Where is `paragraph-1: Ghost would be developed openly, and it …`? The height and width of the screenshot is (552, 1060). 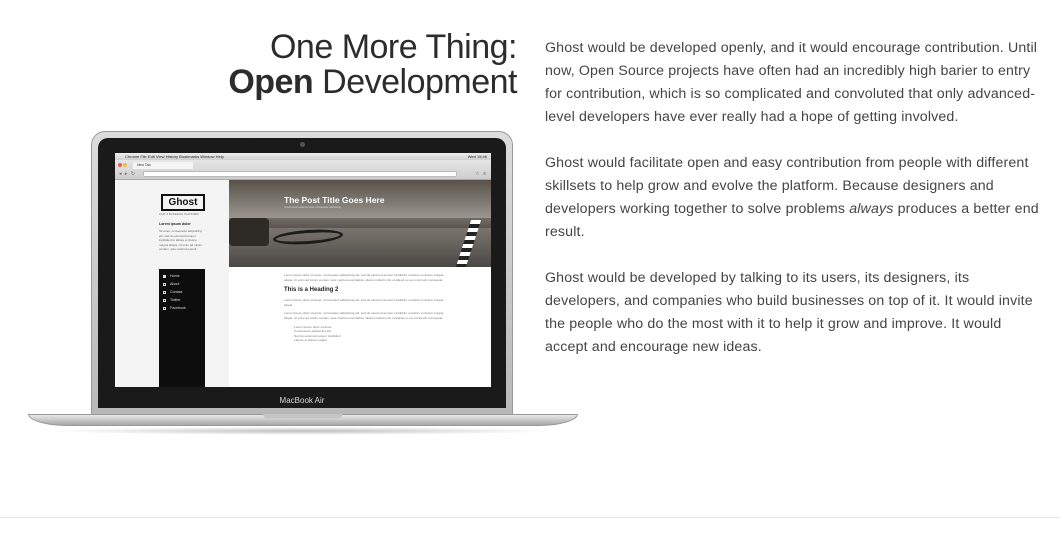
paragraph-1: Ghost would be developed openly, and it … is located at coordinates (791, 82).